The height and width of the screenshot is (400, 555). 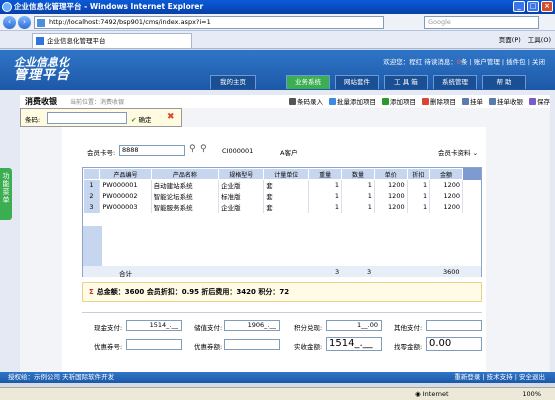 I want to click on table-row: 3 PW000003 智能服务系统 企业版 套 1 1 1200 1 1200, so click(x=273, y=207).